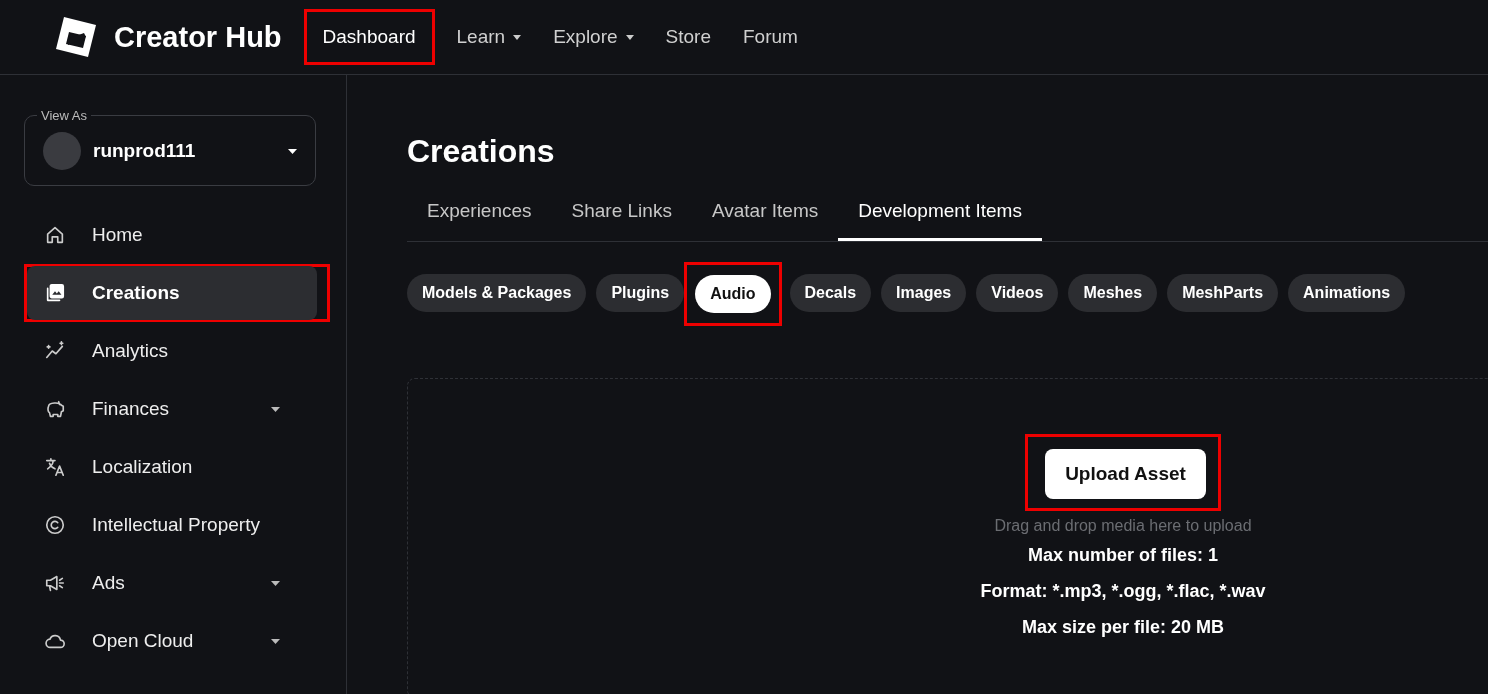  I want to click on sidebar-item: Analytics, so click(170, 351).